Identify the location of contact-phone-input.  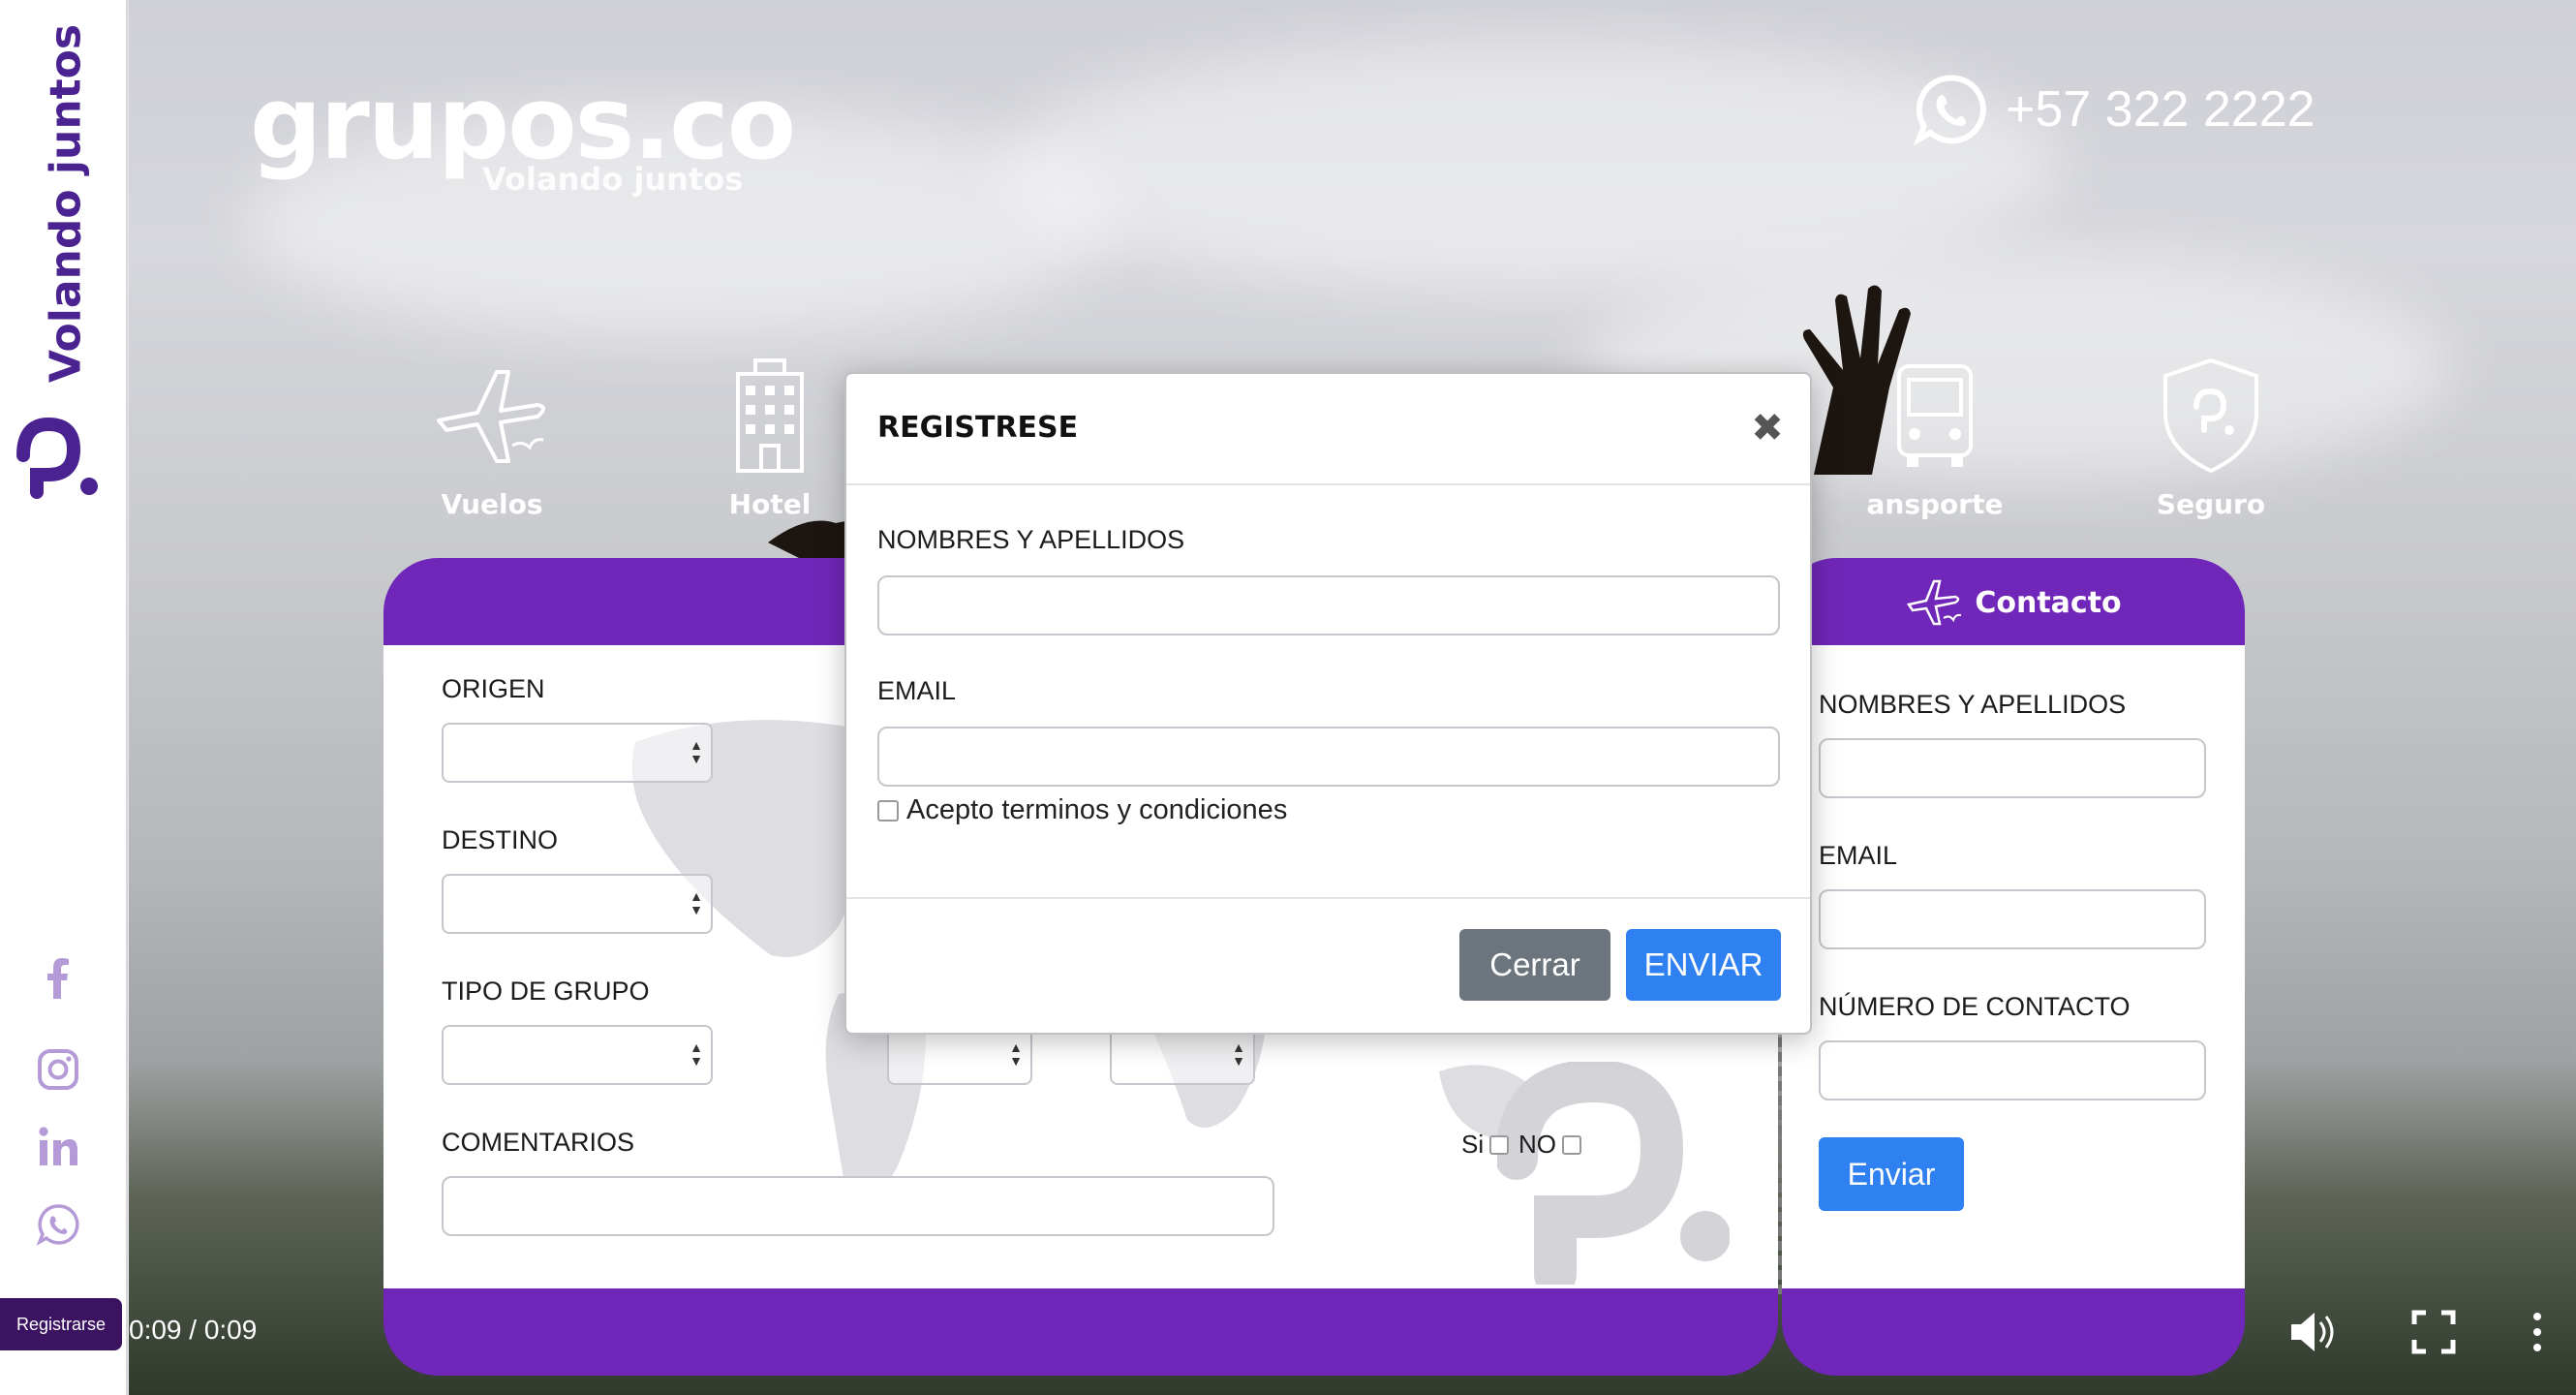
(2012, 1070).